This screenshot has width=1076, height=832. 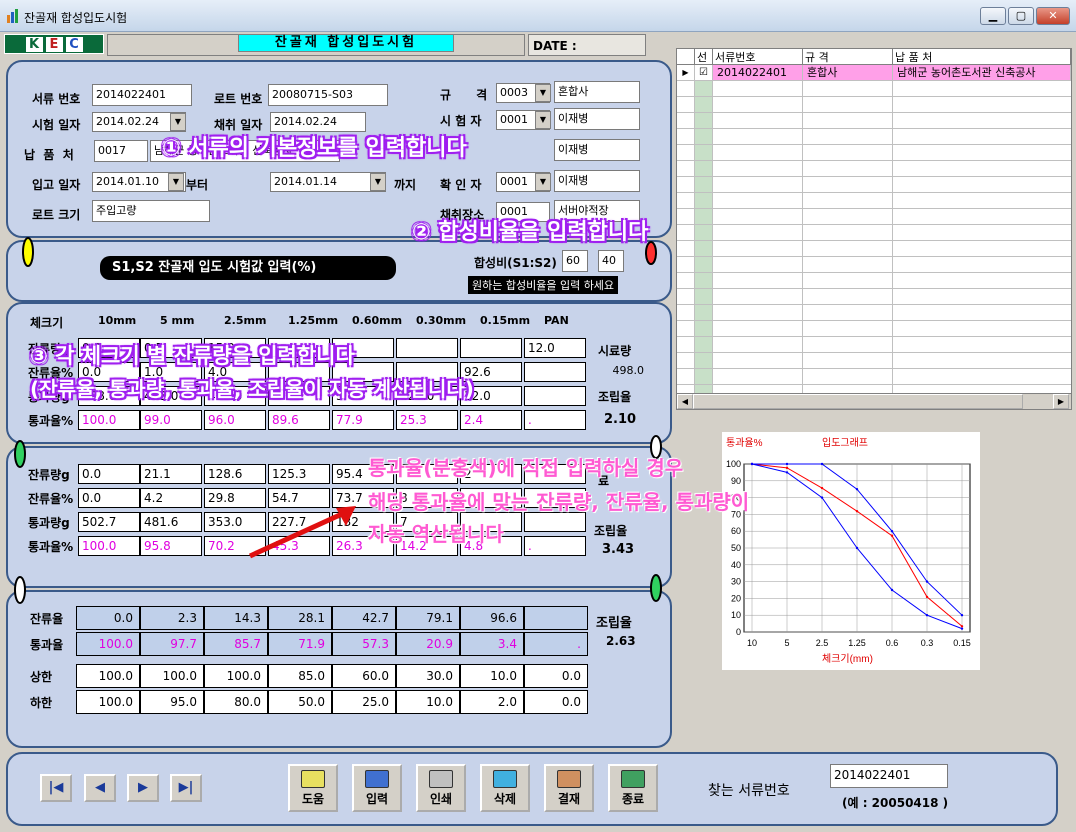 I want to click on x-tick-label: 0.15, so click(x=962, y=643).